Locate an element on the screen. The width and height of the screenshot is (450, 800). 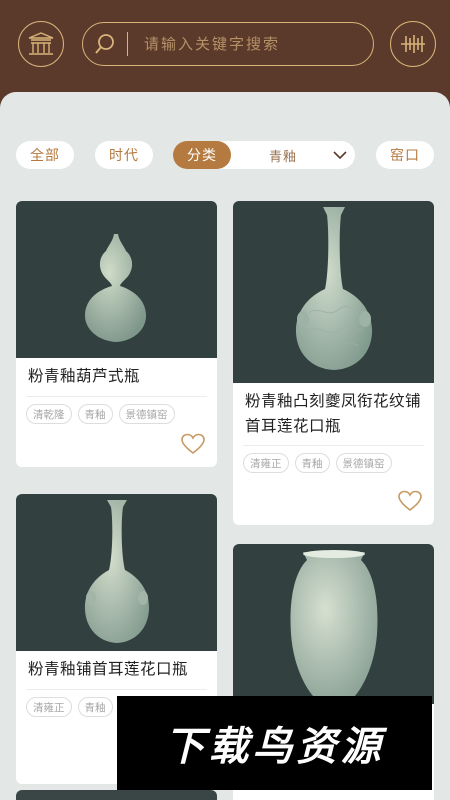
tag-era: 清乾隆 is located at coordinates (49, 414).